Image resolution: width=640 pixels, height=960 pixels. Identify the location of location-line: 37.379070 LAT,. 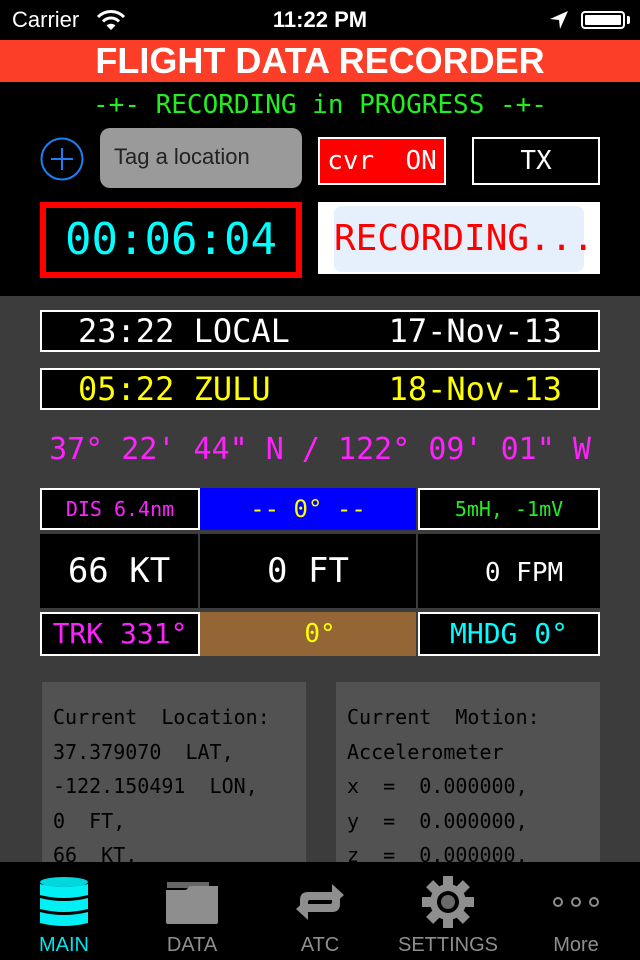
(143, 751).